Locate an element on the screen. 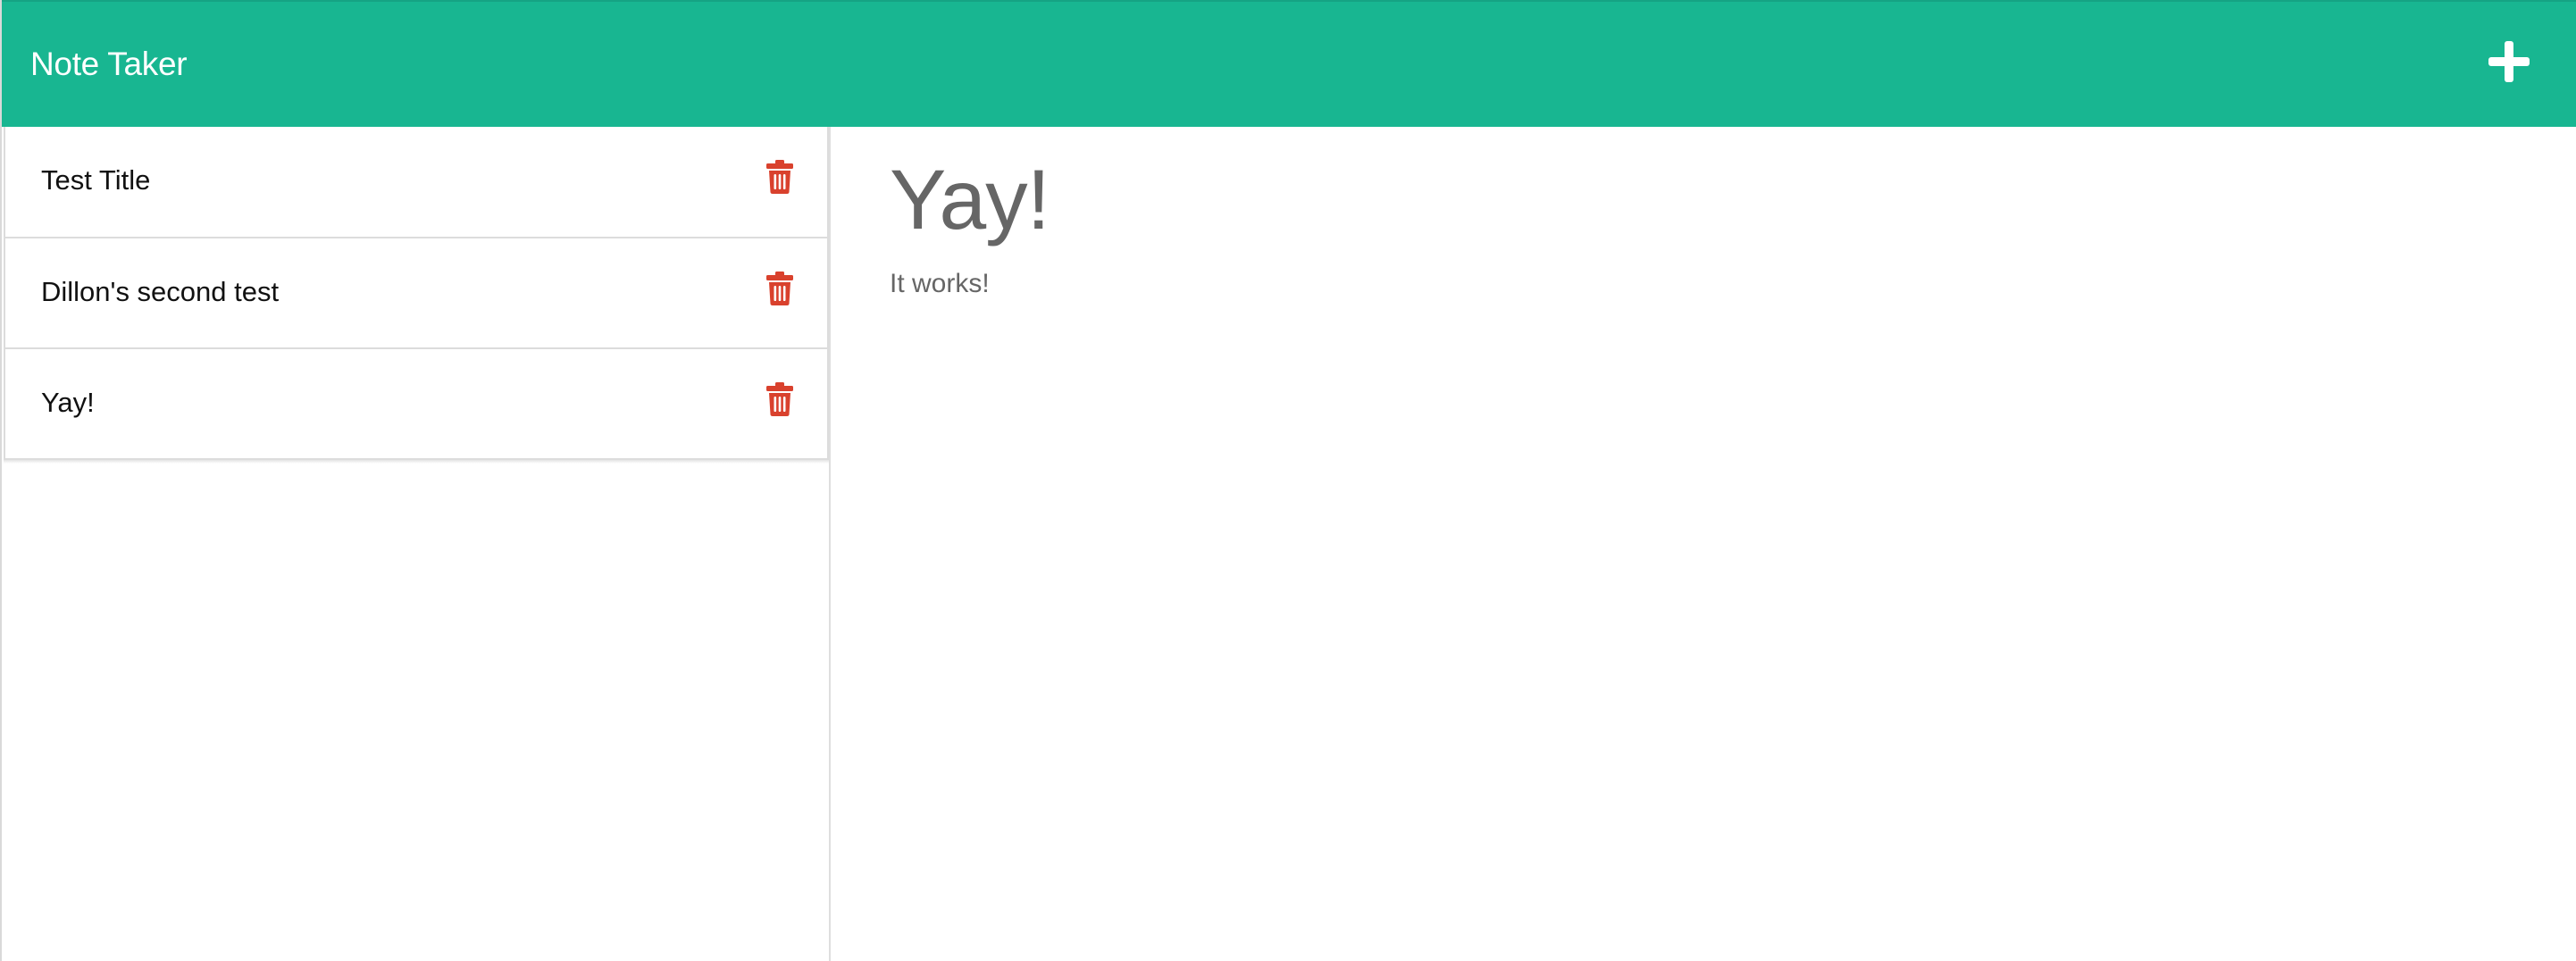 The width and height of the screenshot is (2576, 961). list-item: Yay! is located at coordinates (417, 404).